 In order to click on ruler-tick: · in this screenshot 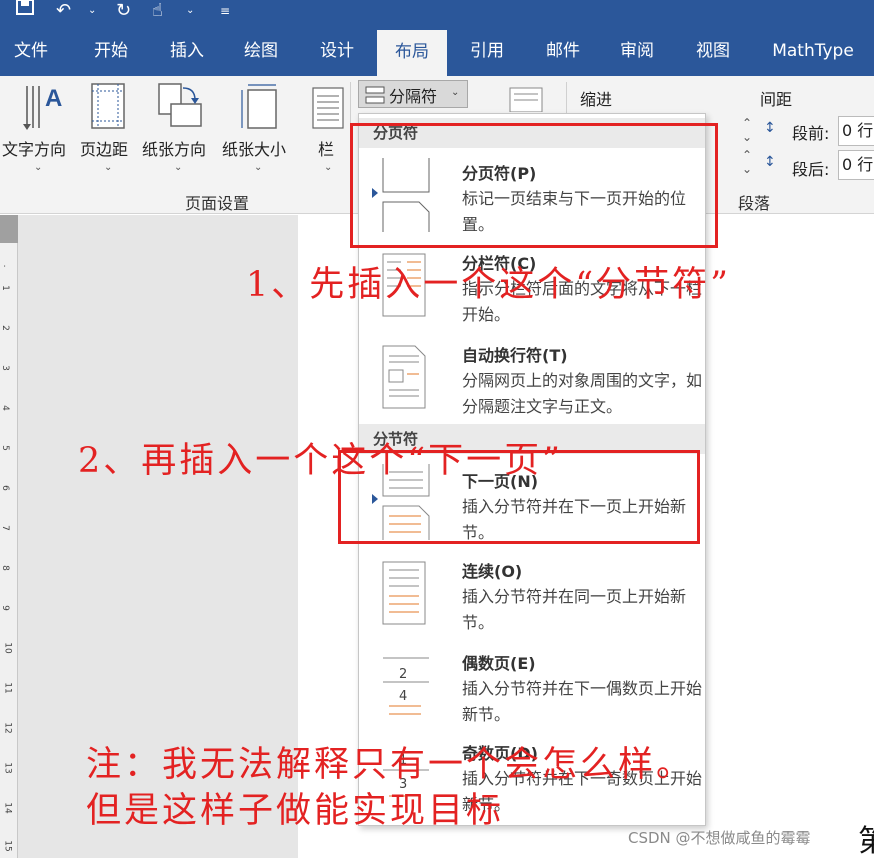, I will do `click(4, 266)`.